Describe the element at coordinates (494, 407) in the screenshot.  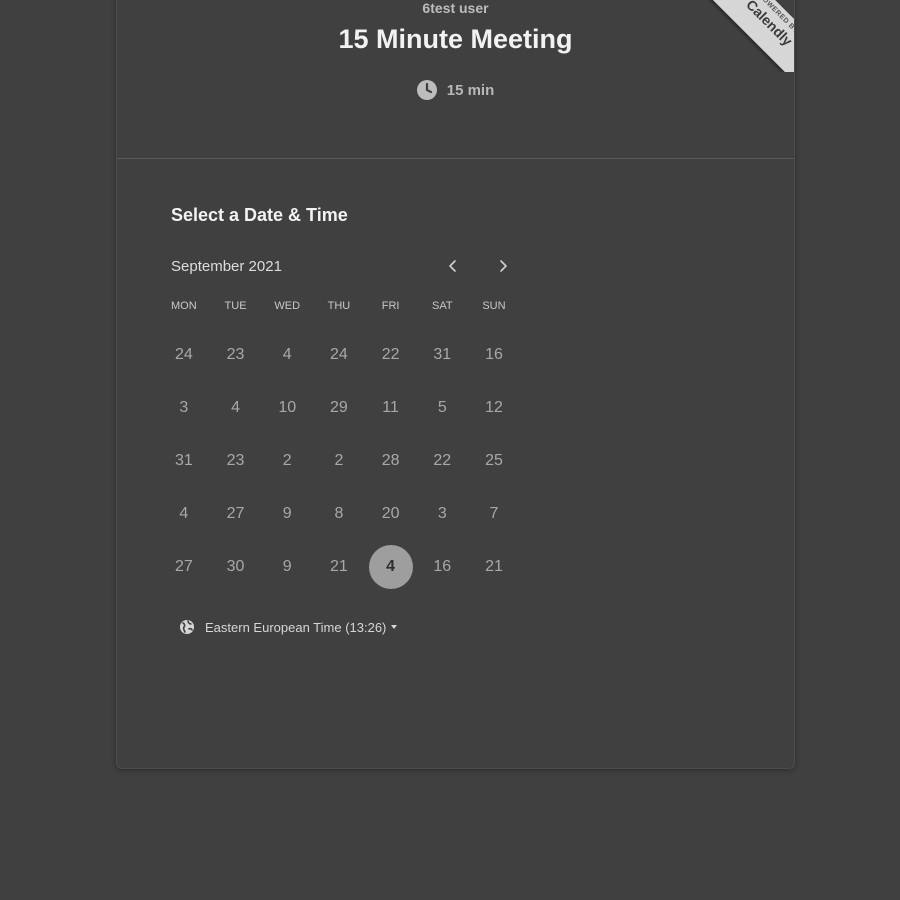
I see `calendar-day: 12` at that location.